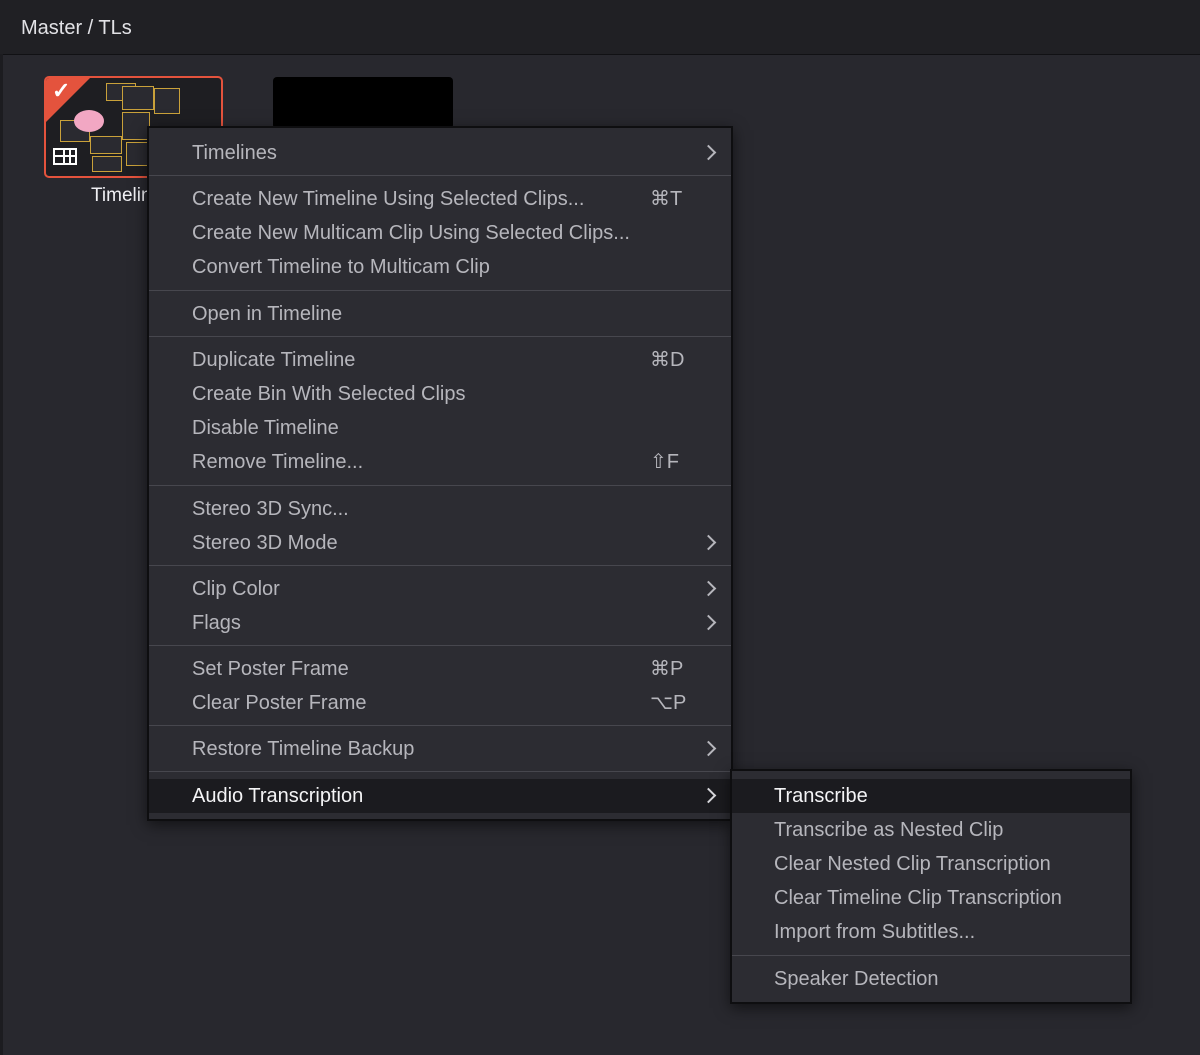 This screenshot has height=1055, width=1200. I want to click on menu-item-stereo-3d-mode: Stereo 3D Mode, so click(440, 543).